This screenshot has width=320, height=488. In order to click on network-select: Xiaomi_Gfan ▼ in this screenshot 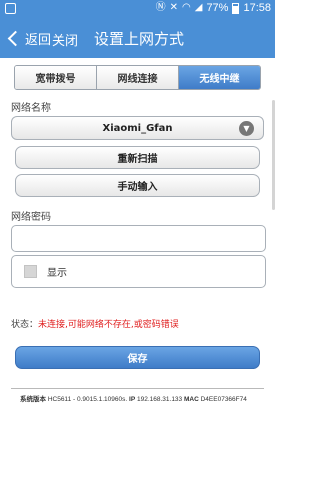, I will do `click(137, 128)`.